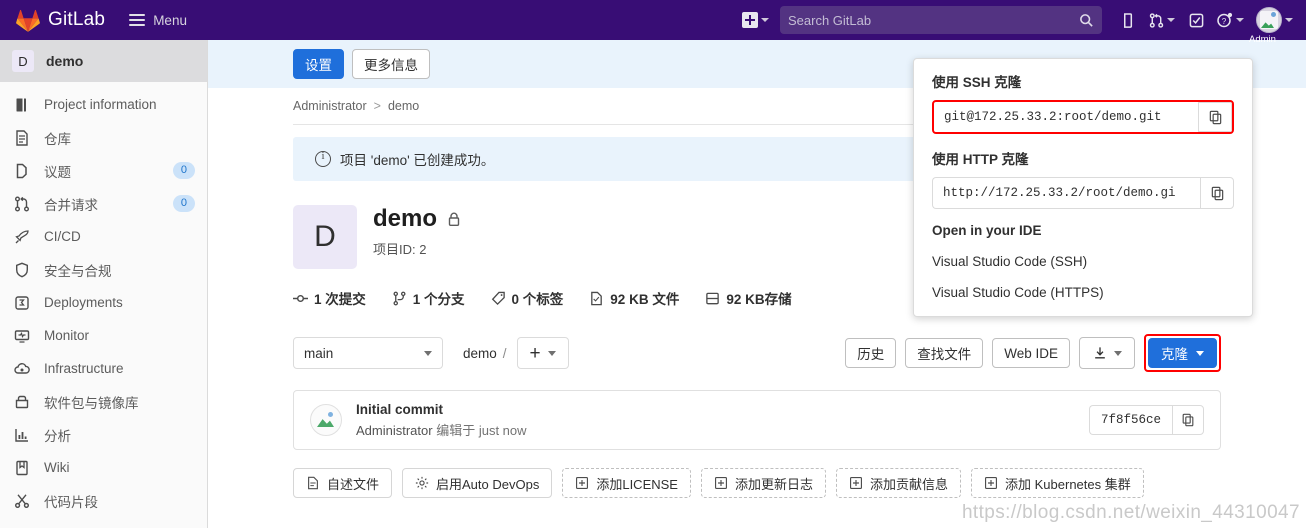 Image resolution: width=1306 pixels, height=528 pixels. Describe the element at coordinates (1217, 193) in the screenshot. I see `copy-http-url-button` at that location.